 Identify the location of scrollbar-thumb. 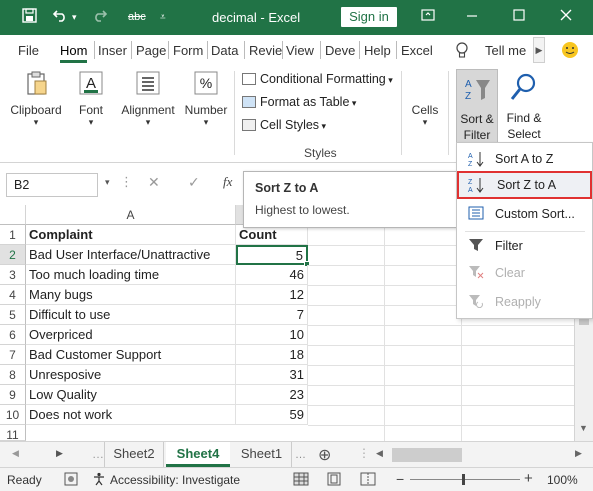
(584, 322).